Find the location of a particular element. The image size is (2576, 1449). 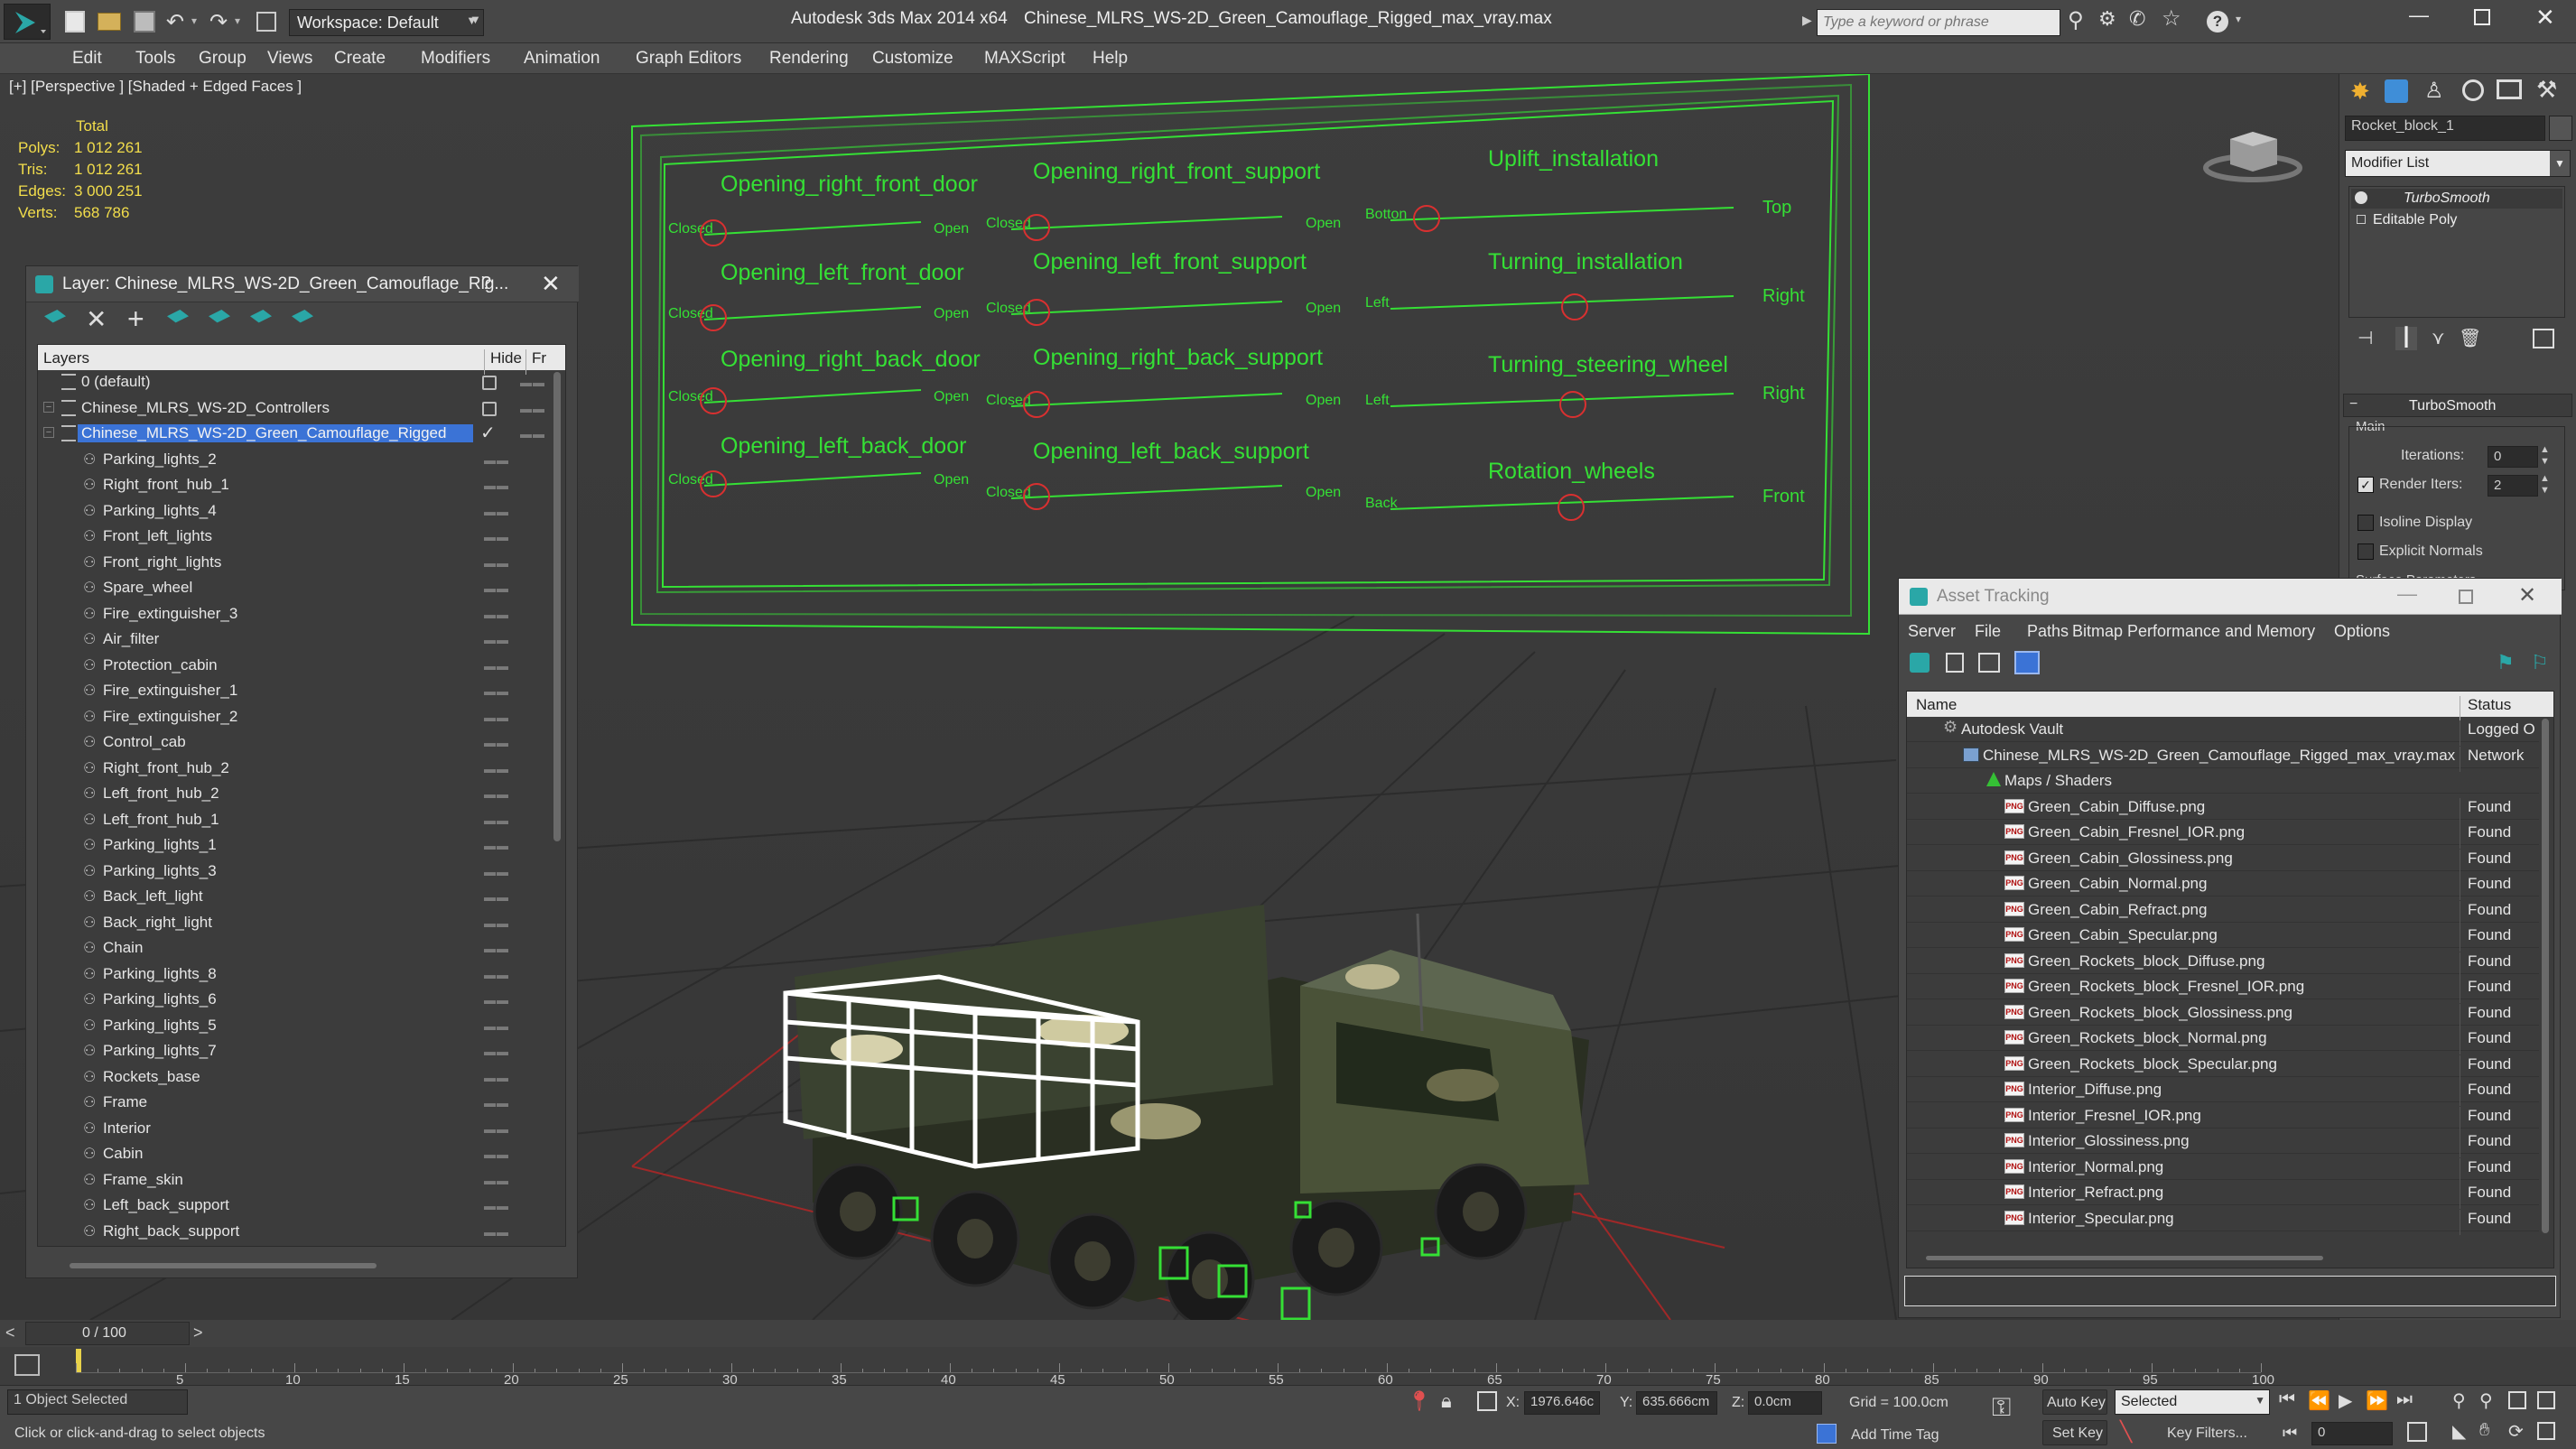

remove-modifier-icon: 🗑︎ is located at coordinates (2470, 338).